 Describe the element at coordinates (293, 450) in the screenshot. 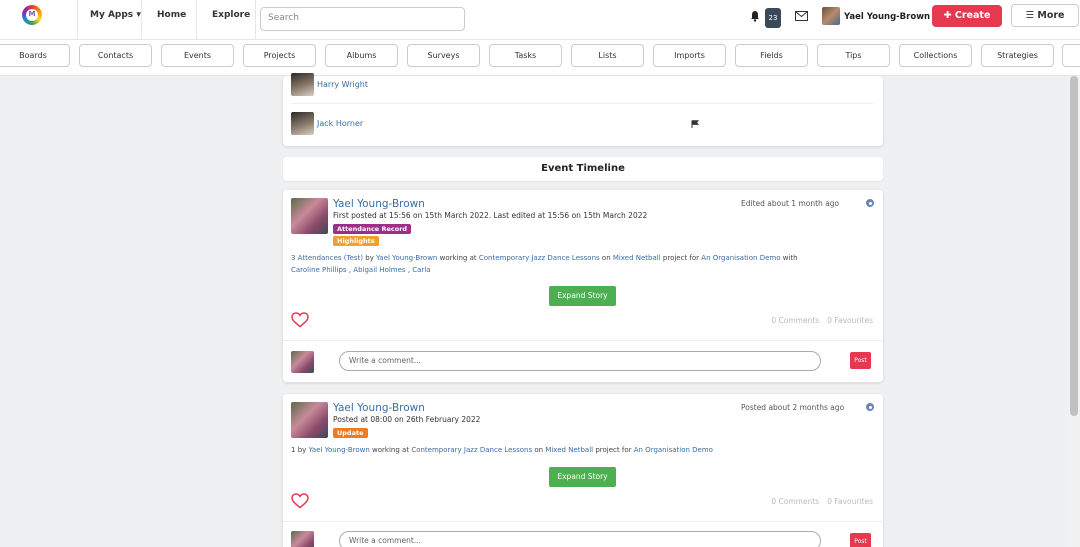

I see `story-count: 1` at that location.